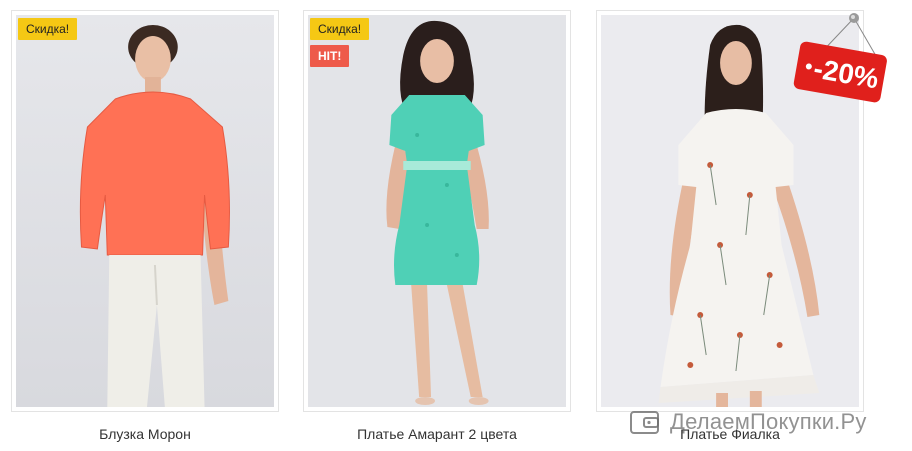 The height and width of the screenshot is (451, 912). Describe the element at coordinates (330, 56) in the screenshot. I see `hit-badge: HIT!` at that location.